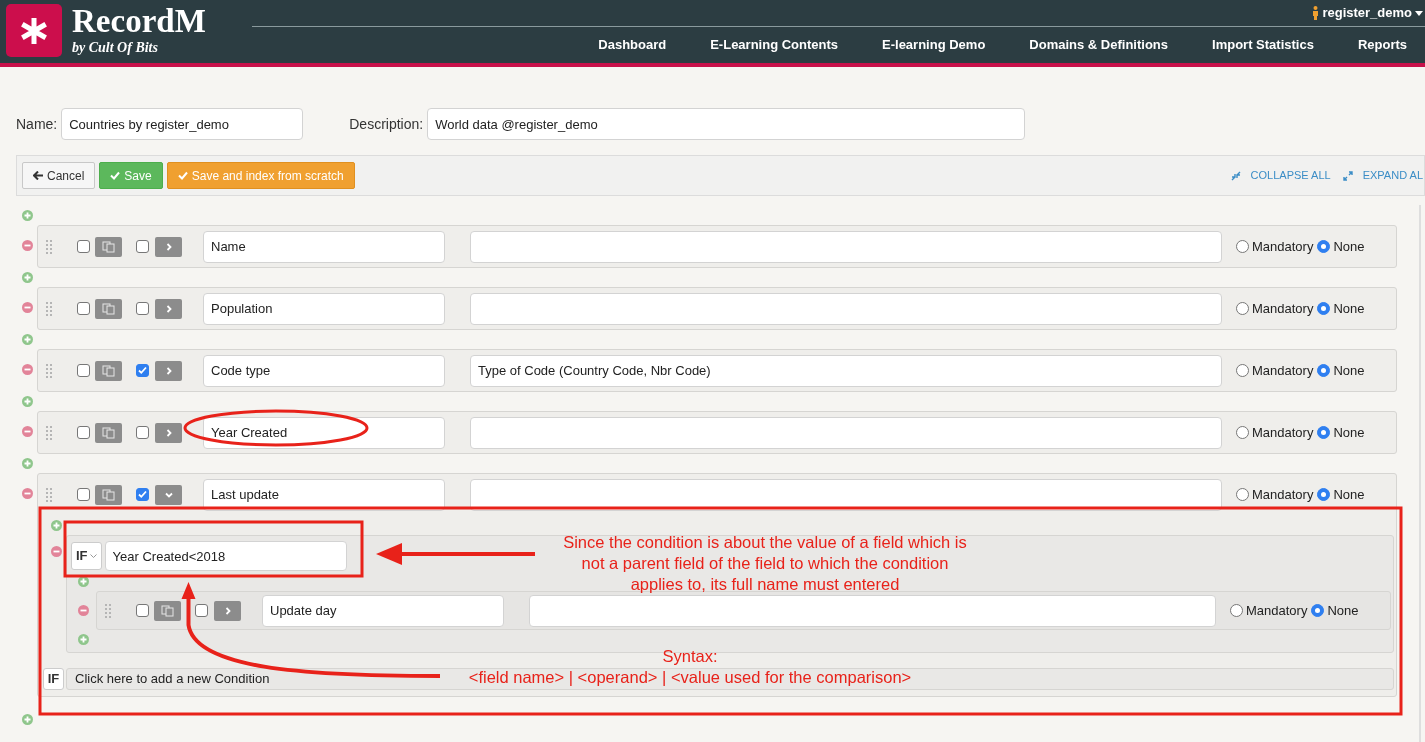 This screenshot has width=1425, height=742. I want to click on nav-link: Import Statistics, so click(1263, 45).